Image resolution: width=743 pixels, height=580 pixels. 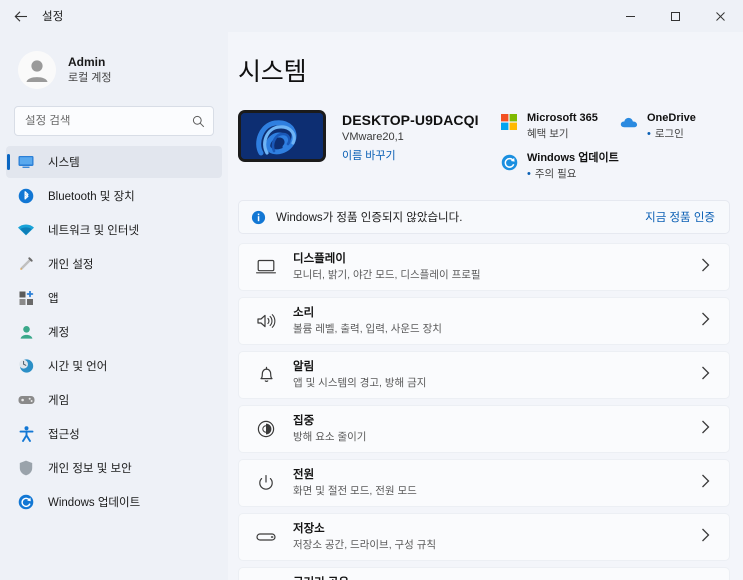 I want to click on focus-icon, so click(x=266, y=429).